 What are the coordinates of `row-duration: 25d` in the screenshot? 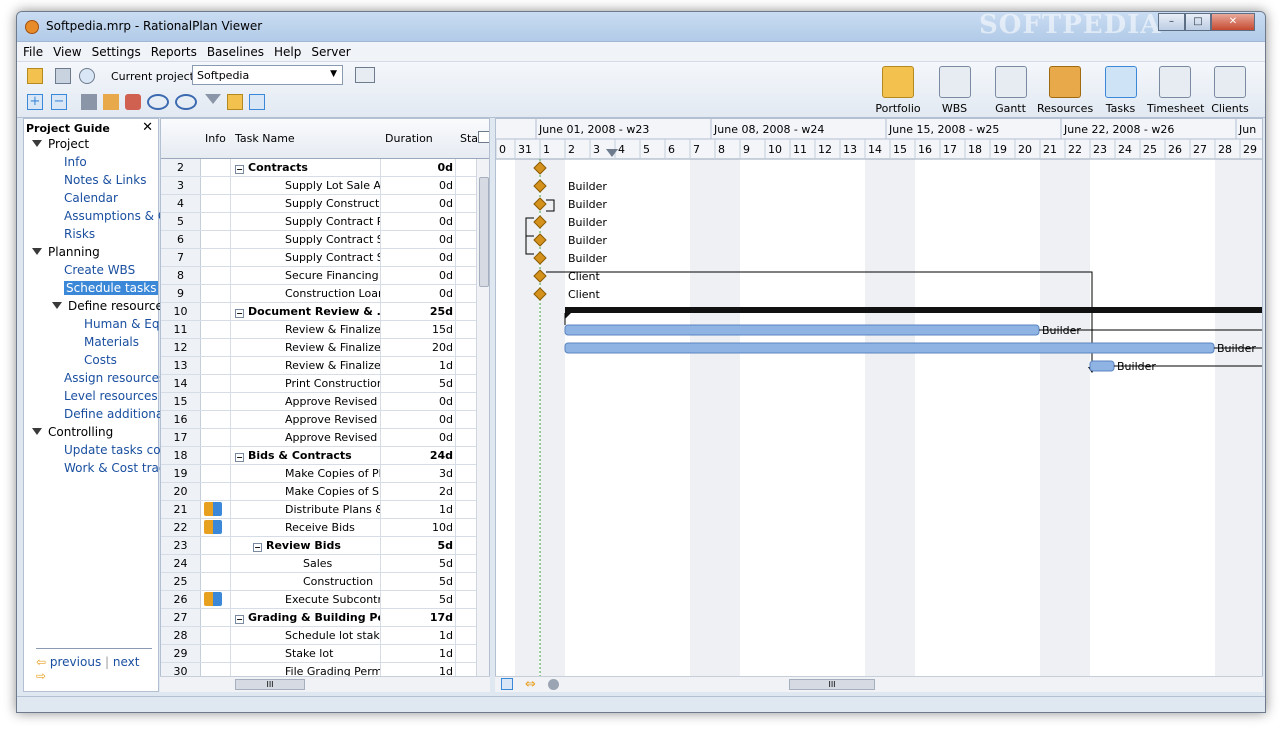 It's located at (418, 311).